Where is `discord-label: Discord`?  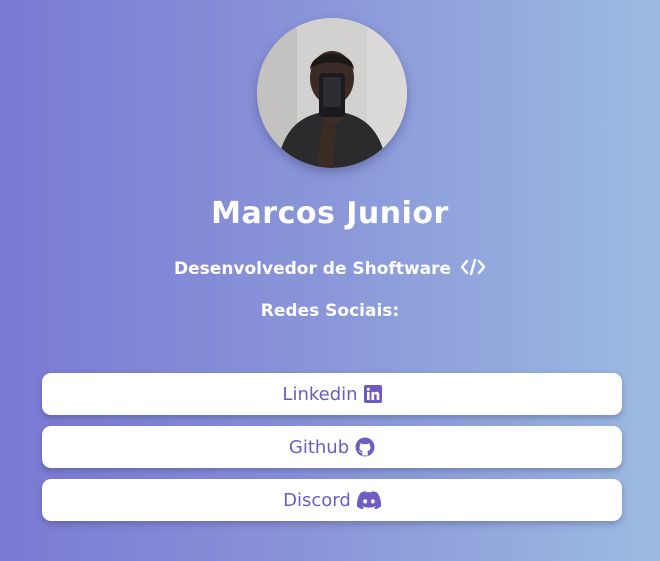 discord-label: Discord is located at coordinates (317, 500).